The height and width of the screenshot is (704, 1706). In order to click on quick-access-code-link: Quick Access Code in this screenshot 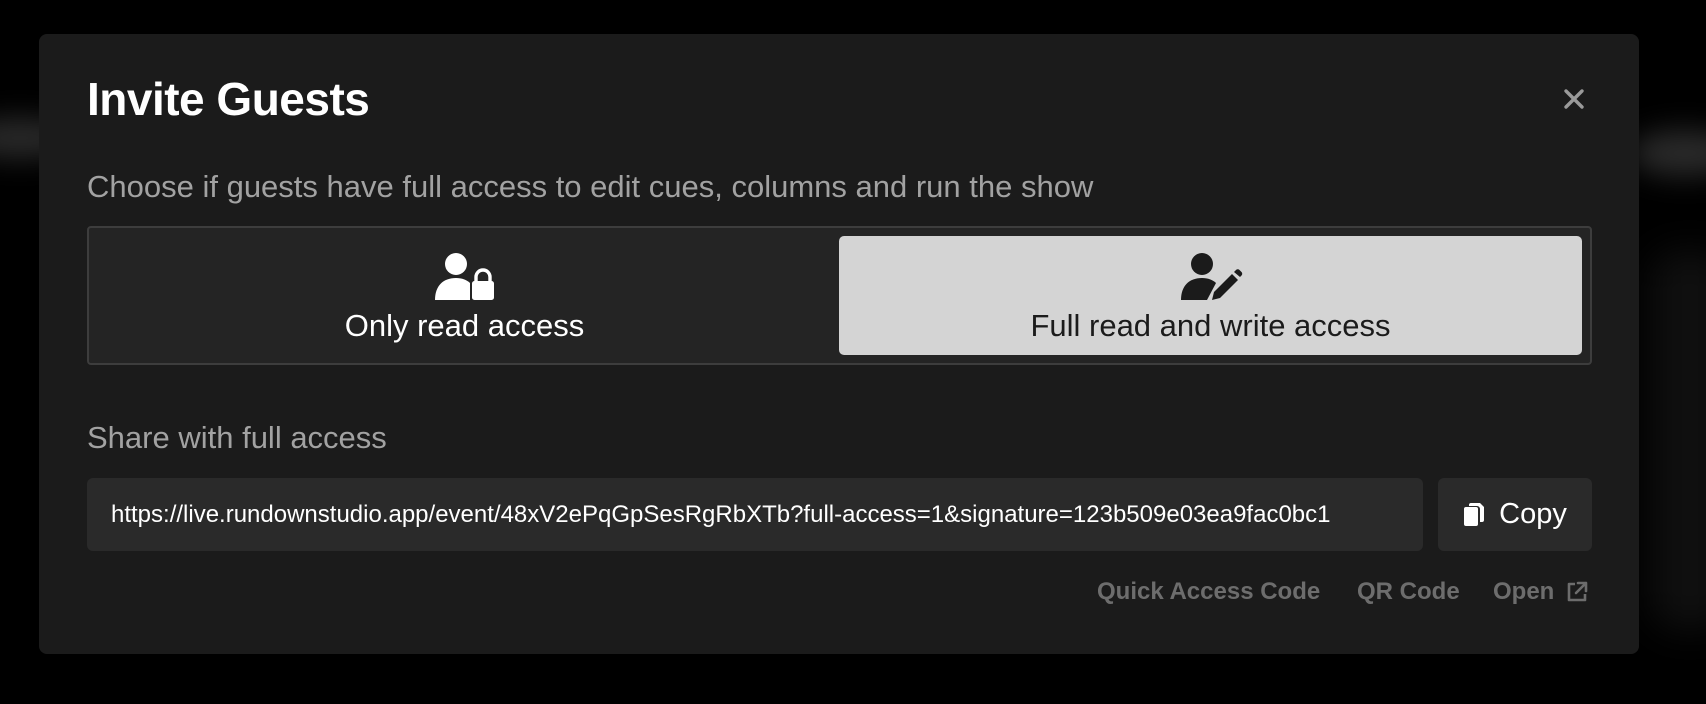, I will do `click(1208, 592)`.